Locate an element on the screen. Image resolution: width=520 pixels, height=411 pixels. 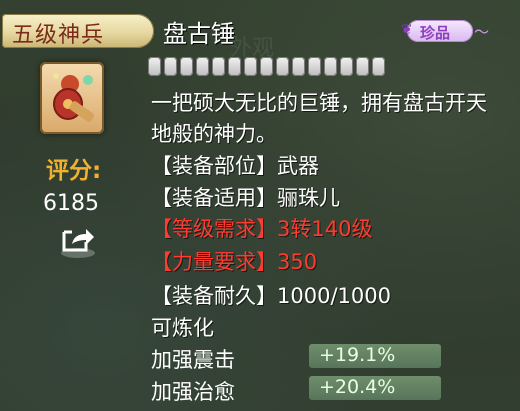
rank-text: 五级神兵 is located at coordinates (58, 35).